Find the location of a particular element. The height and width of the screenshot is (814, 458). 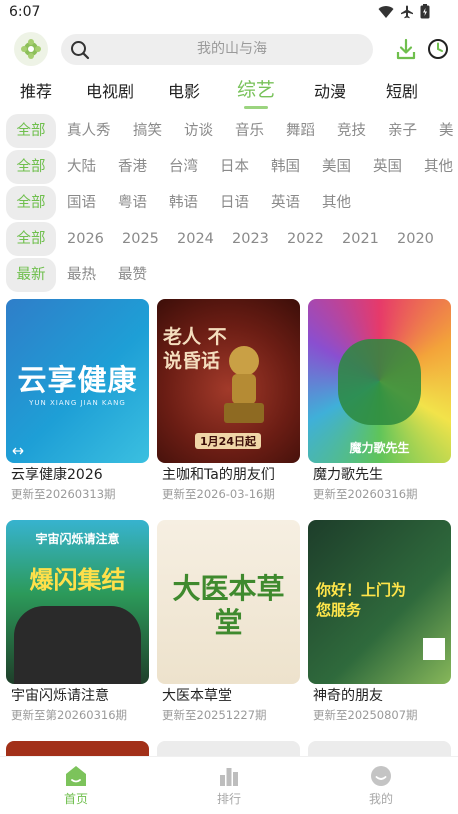

filter-chip: 2021 is located at coordinates (360, 239).